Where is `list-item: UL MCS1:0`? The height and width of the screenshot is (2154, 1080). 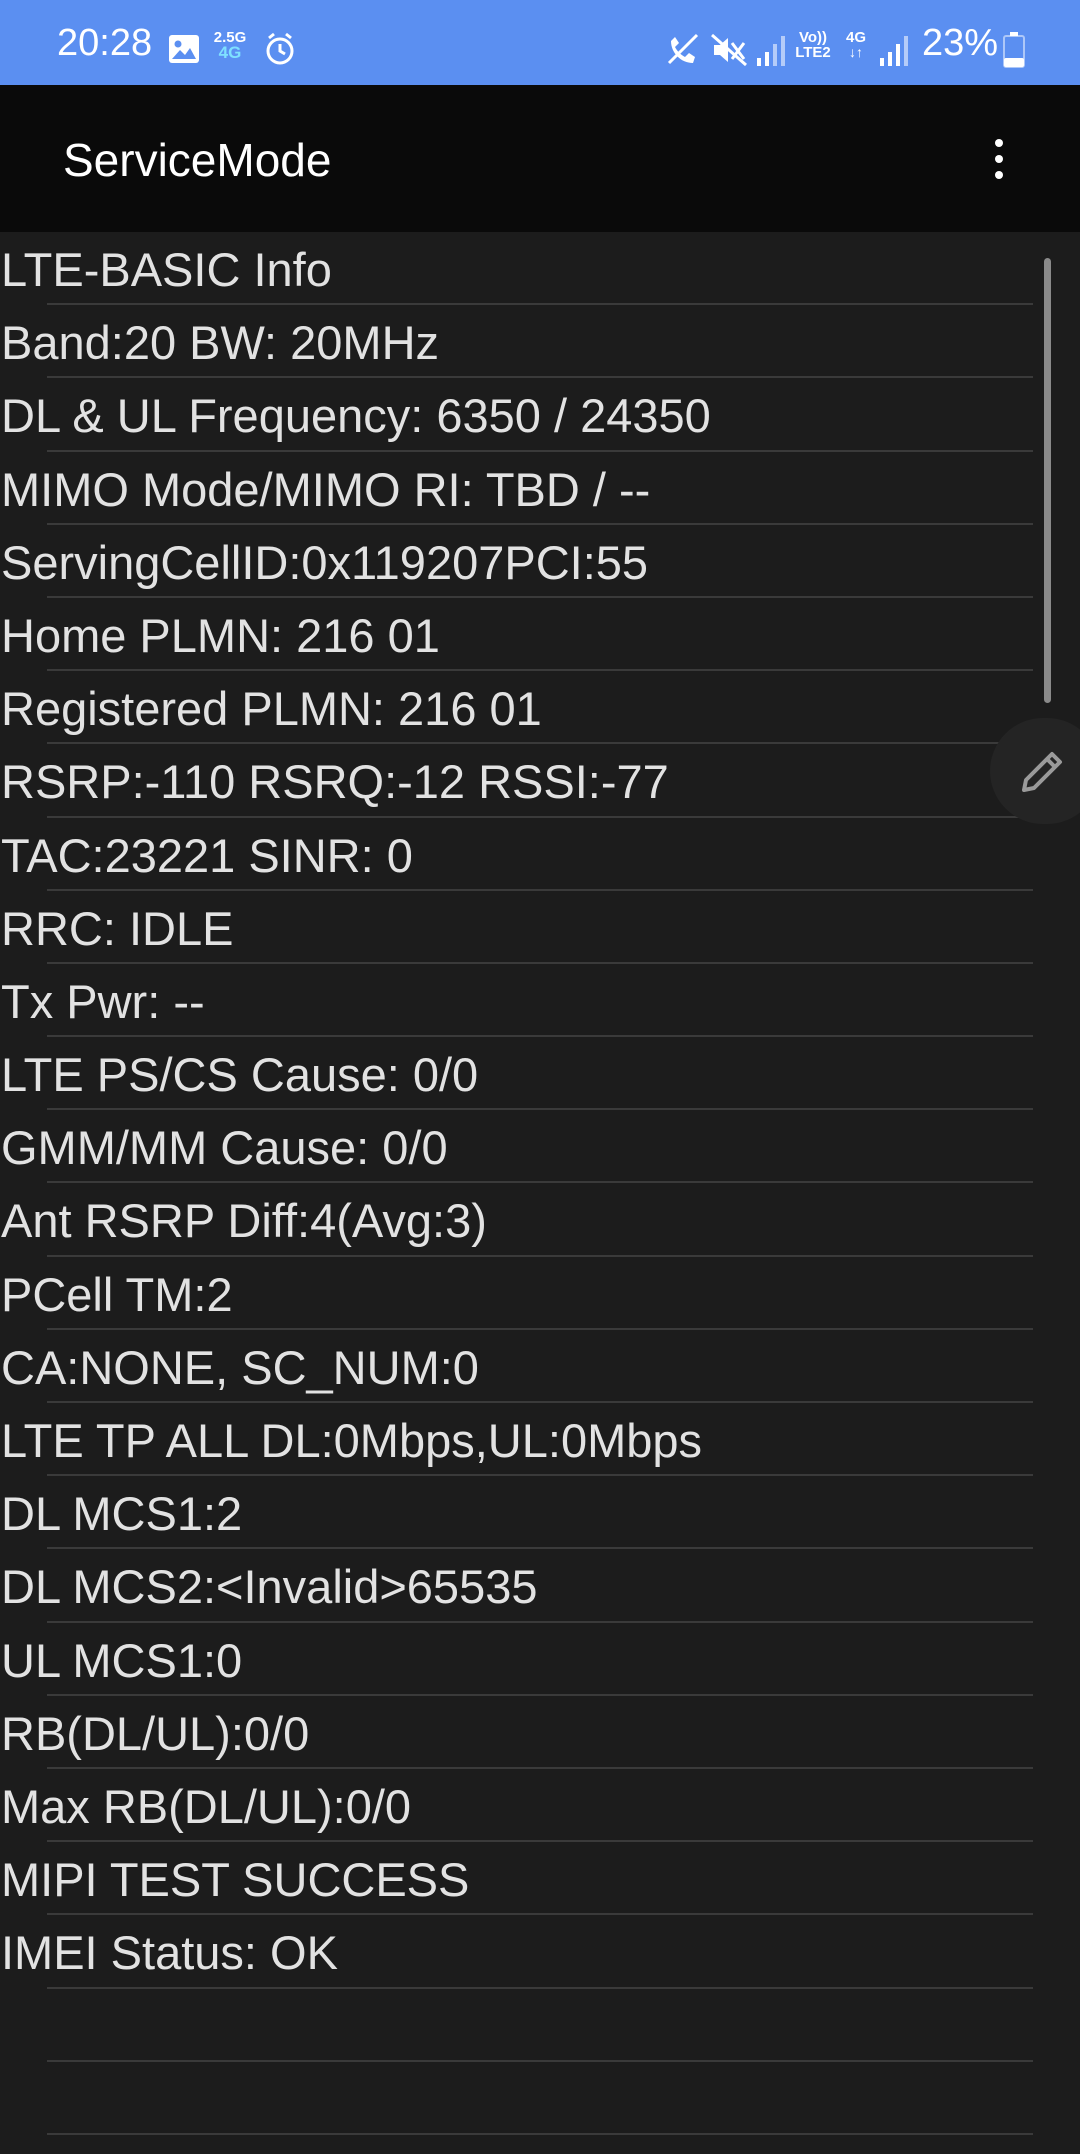
list-item: UL MCS1:0 is located at coordinates (540, 1659).